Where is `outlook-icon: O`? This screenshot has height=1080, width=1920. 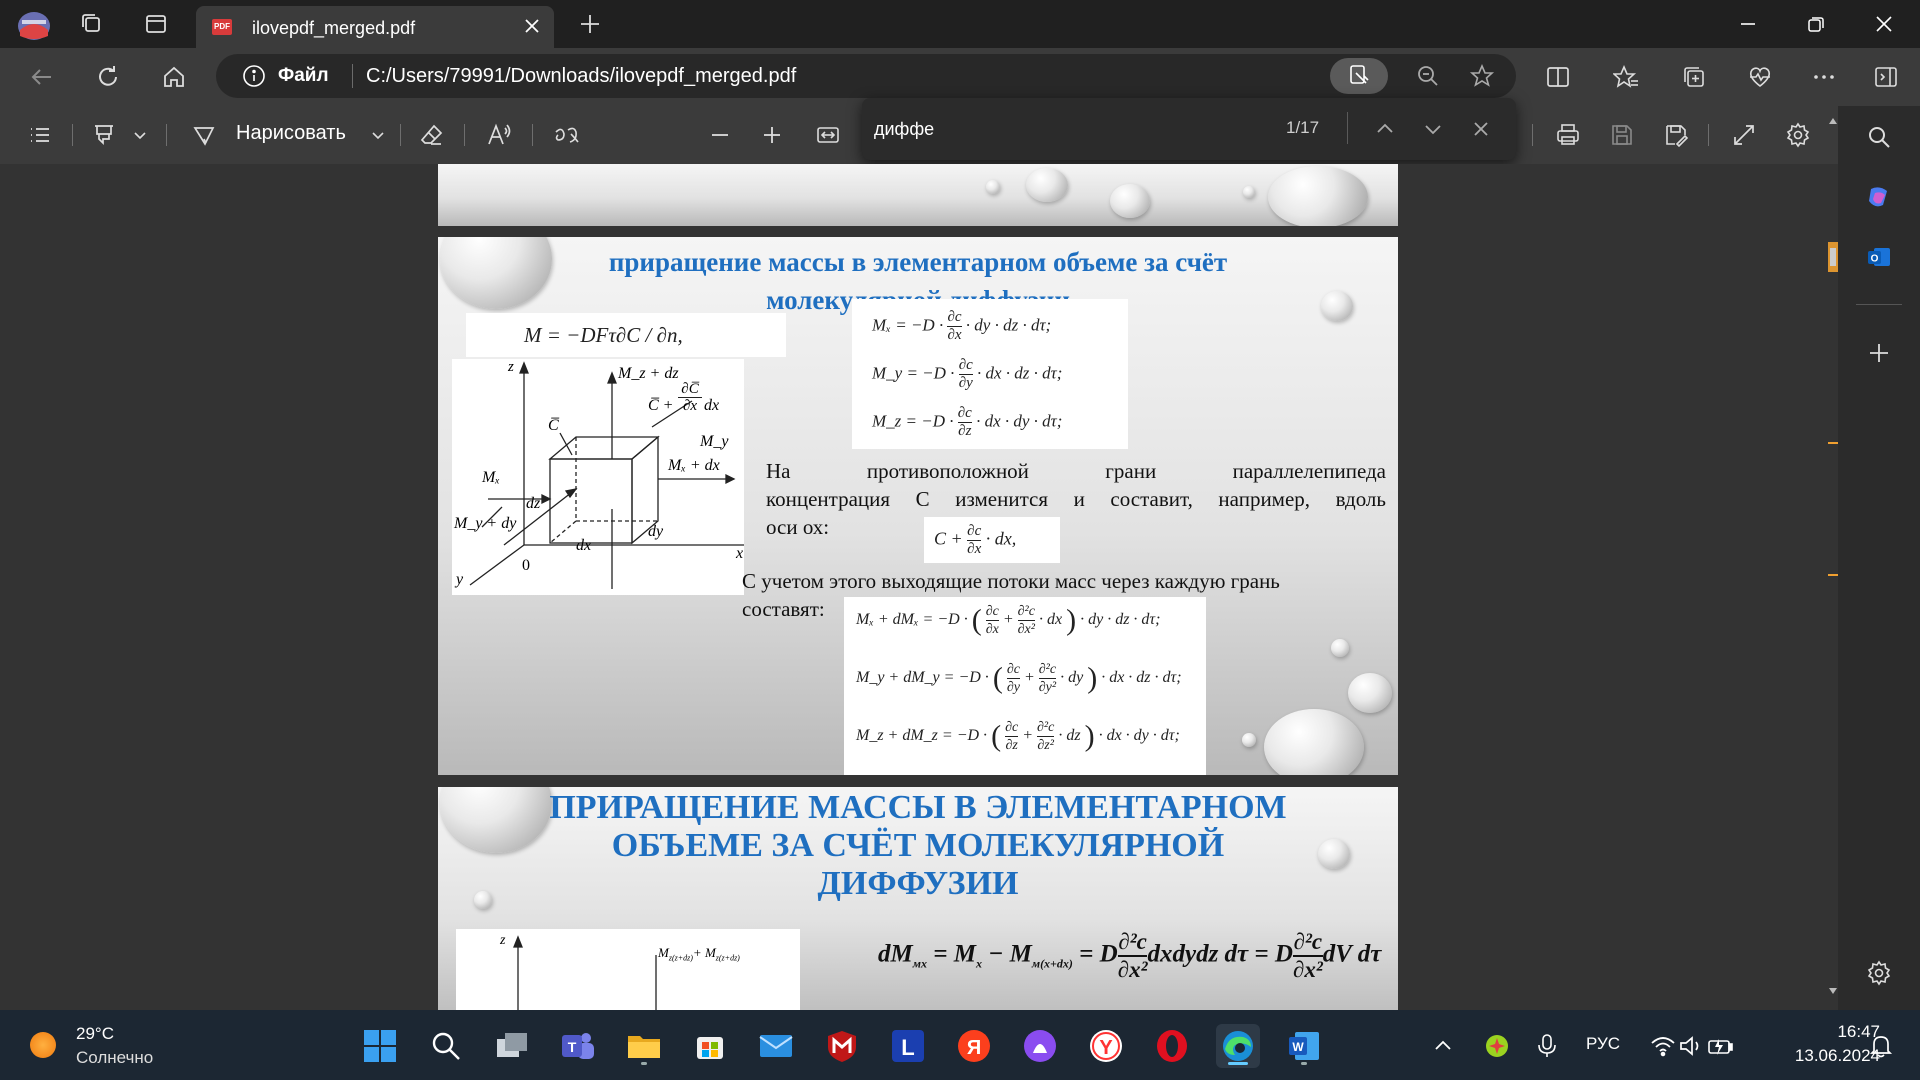
outlook-icon: O is located at coordinates (1879, 257).